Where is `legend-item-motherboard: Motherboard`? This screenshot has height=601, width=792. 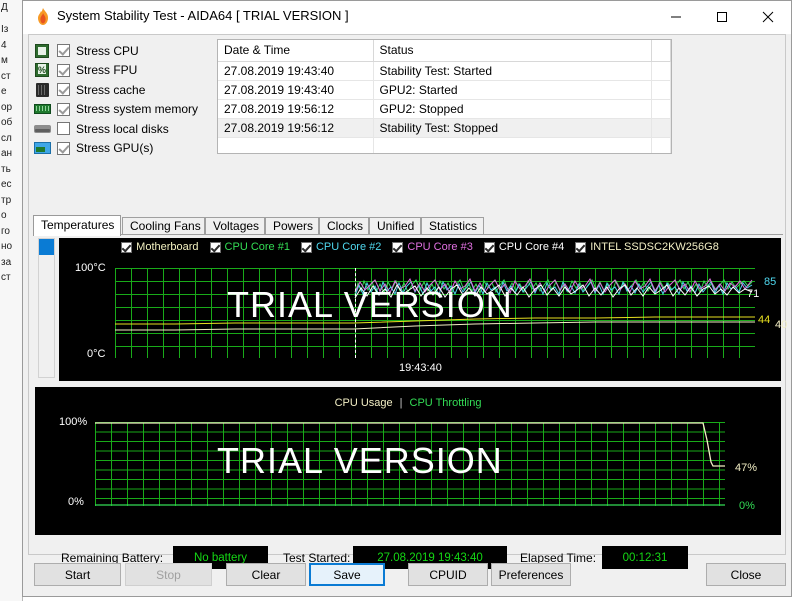
legend-item-motherboard: Motherboard is located at coordinates (160, 247).